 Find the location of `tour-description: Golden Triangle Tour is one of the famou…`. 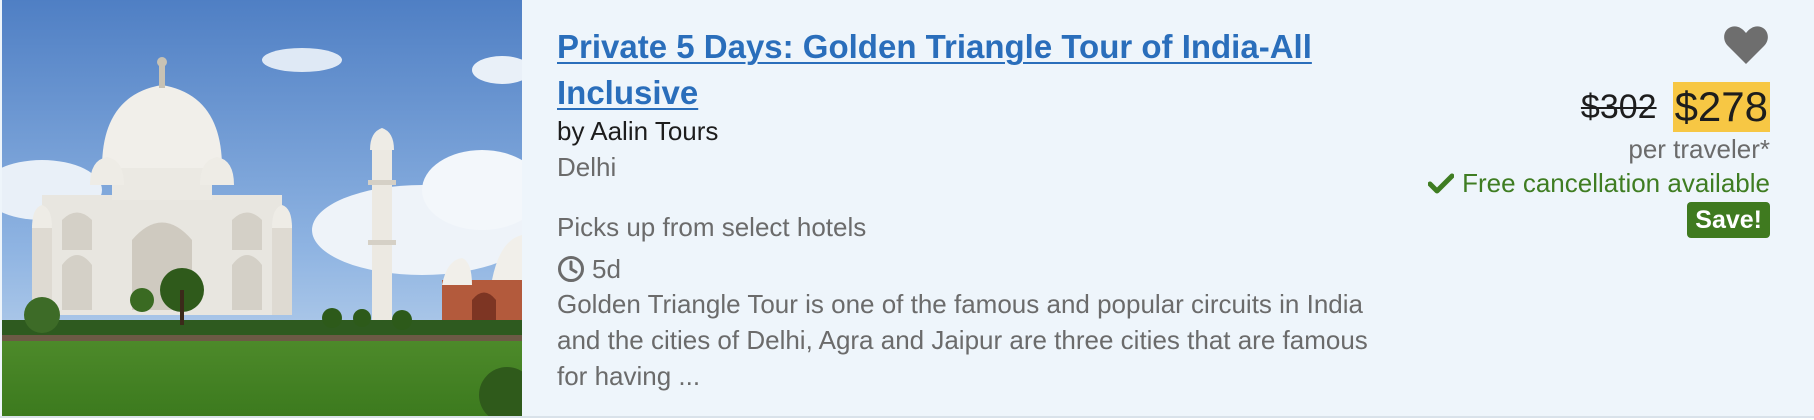

tour-description: Golden Triangle Tour is one of the famou… is located at coordinates (962, 340).